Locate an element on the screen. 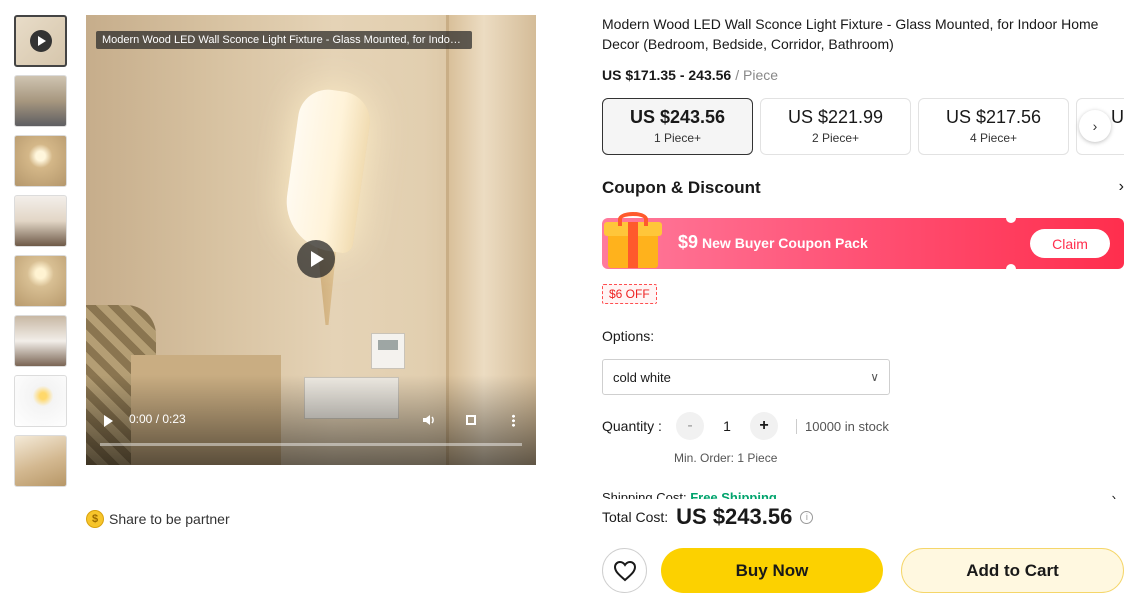  shipping-value: Free Shipping is located at coordinates (733, 494).